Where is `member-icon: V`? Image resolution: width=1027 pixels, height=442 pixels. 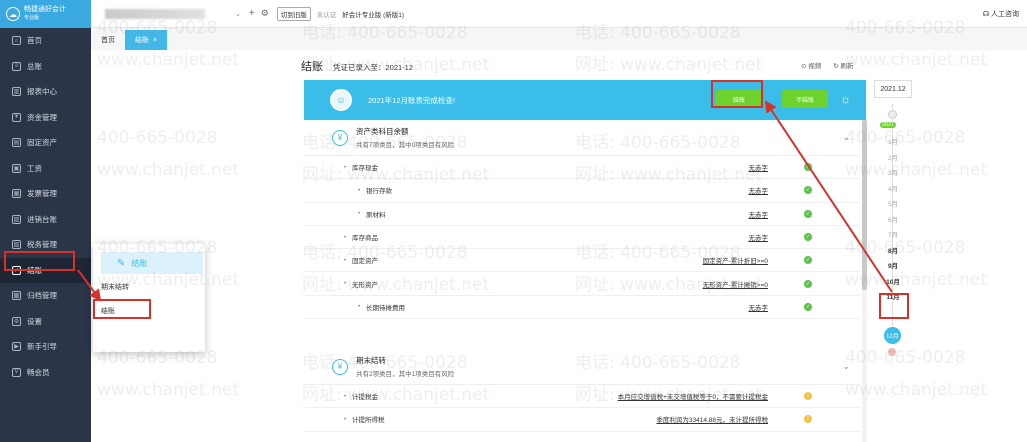
member-icon: V is located at coordinates (16, 372).